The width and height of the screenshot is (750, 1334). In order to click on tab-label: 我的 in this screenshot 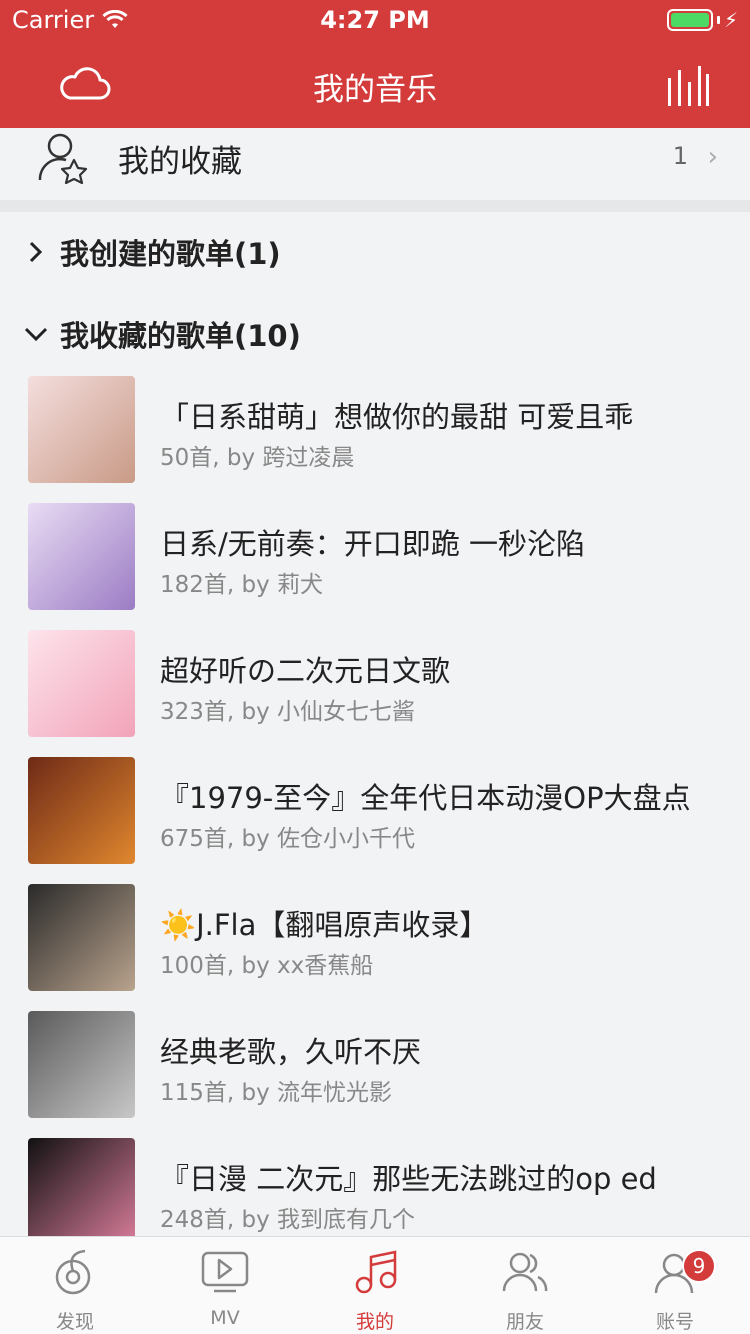, I will do `click(374, 1322)`.